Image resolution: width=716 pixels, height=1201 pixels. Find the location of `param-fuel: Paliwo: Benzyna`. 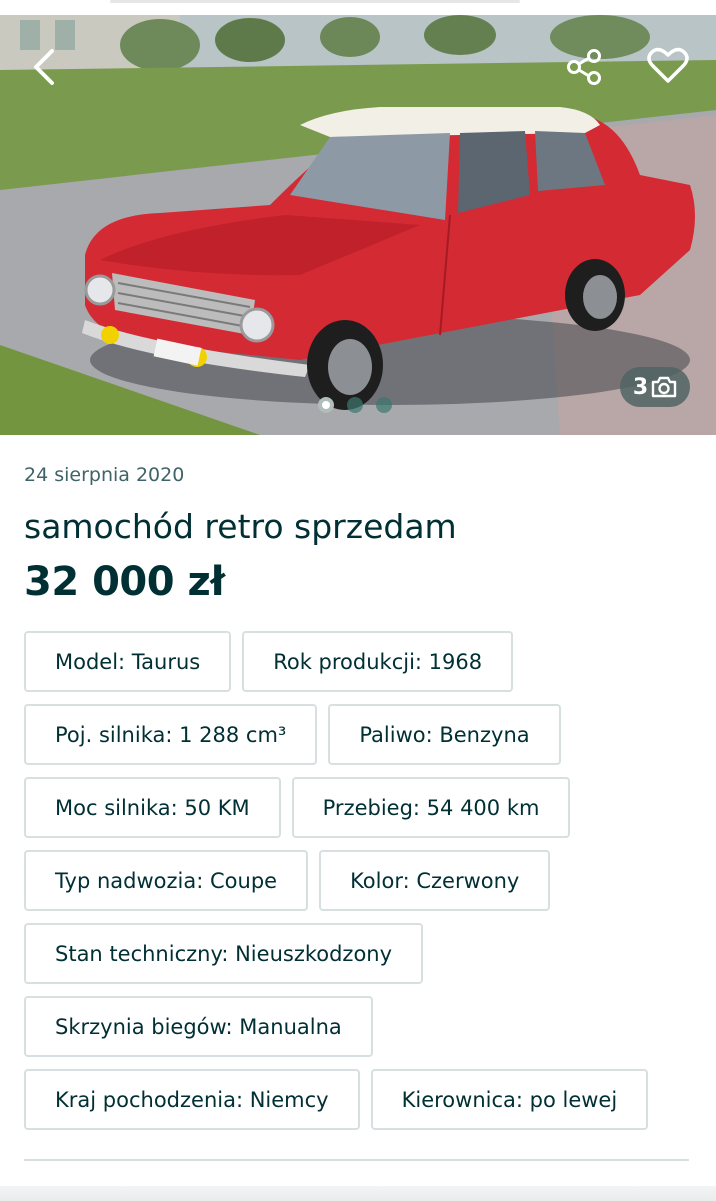

param-fuel: Paliwo: Benzyna is located at coordinates (444, 734).